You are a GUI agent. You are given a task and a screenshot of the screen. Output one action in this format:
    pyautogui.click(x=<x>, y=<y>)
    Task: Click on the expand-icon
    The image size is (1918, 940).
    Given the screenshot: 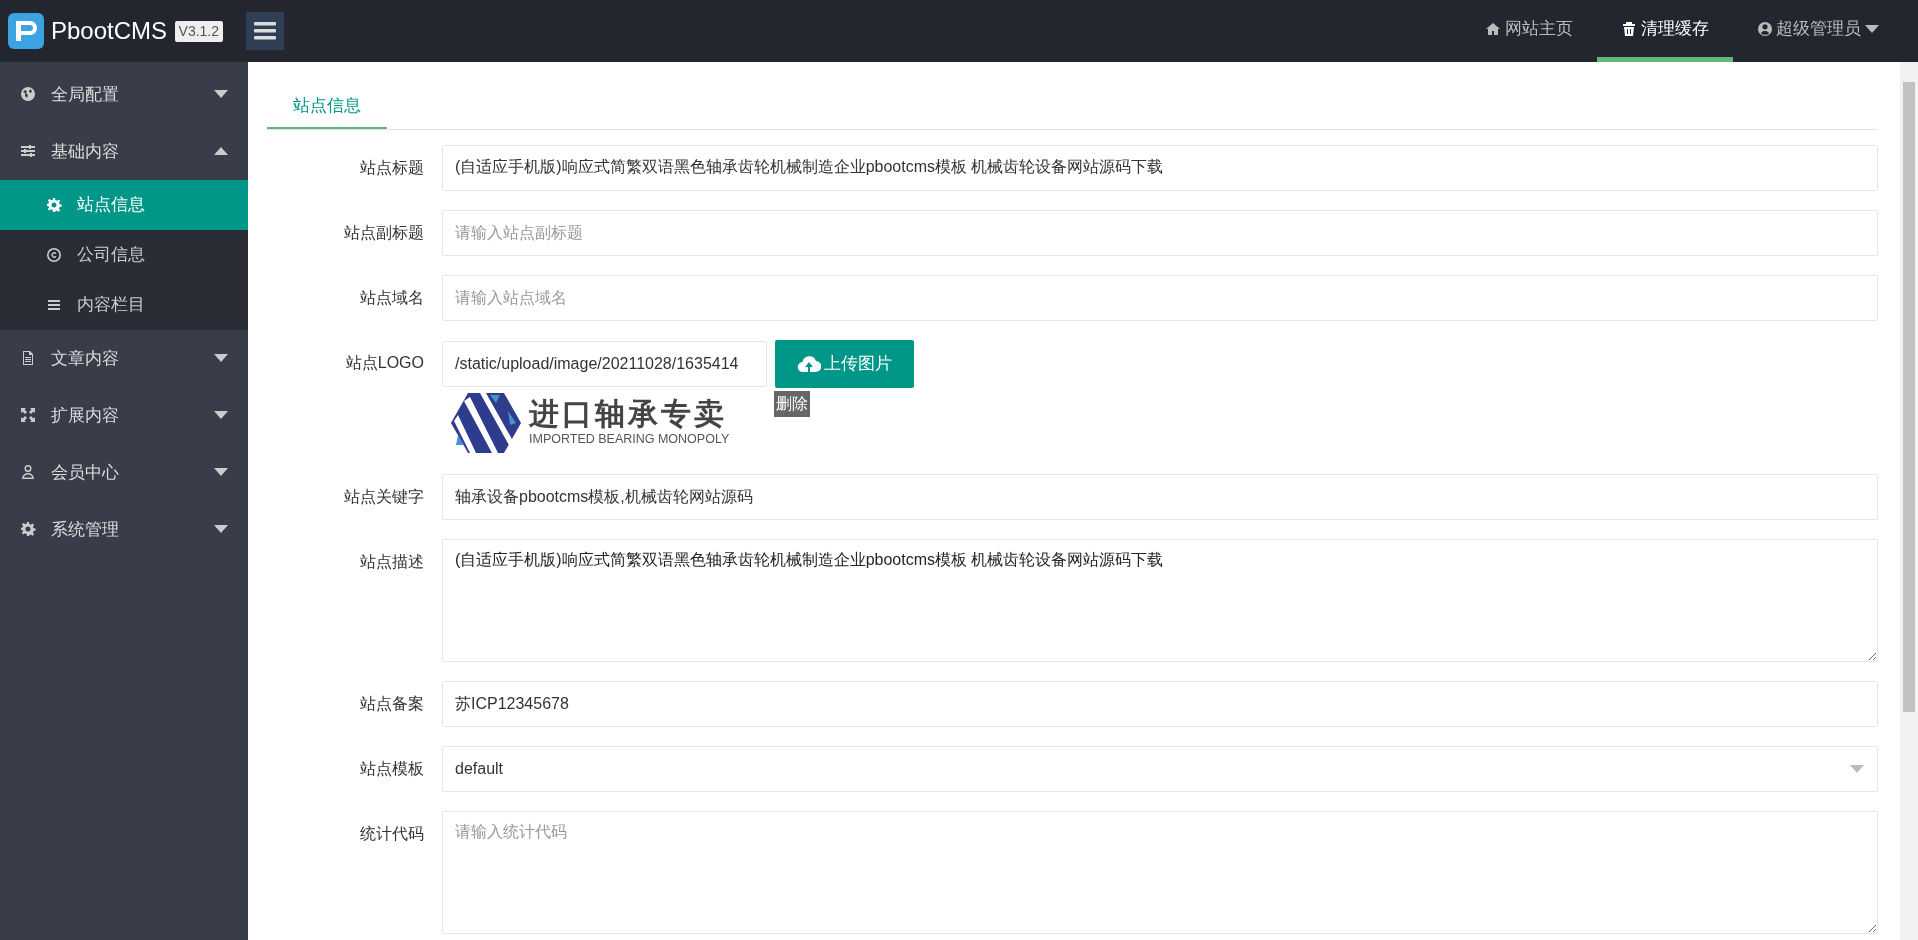 What is the action you would take?
    pyautogui.click(x=28, y=415)
    